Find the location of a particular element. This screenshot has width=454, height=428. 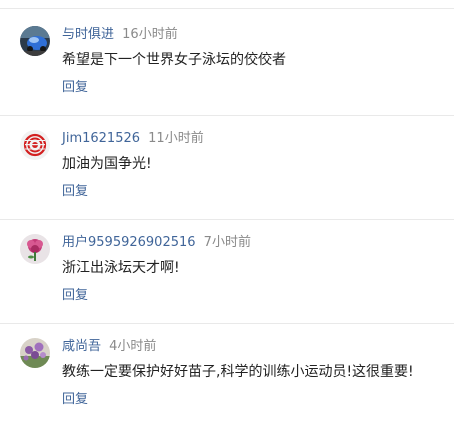

red-dot-logo-avatar-icon is located at coordinates (35, 145).